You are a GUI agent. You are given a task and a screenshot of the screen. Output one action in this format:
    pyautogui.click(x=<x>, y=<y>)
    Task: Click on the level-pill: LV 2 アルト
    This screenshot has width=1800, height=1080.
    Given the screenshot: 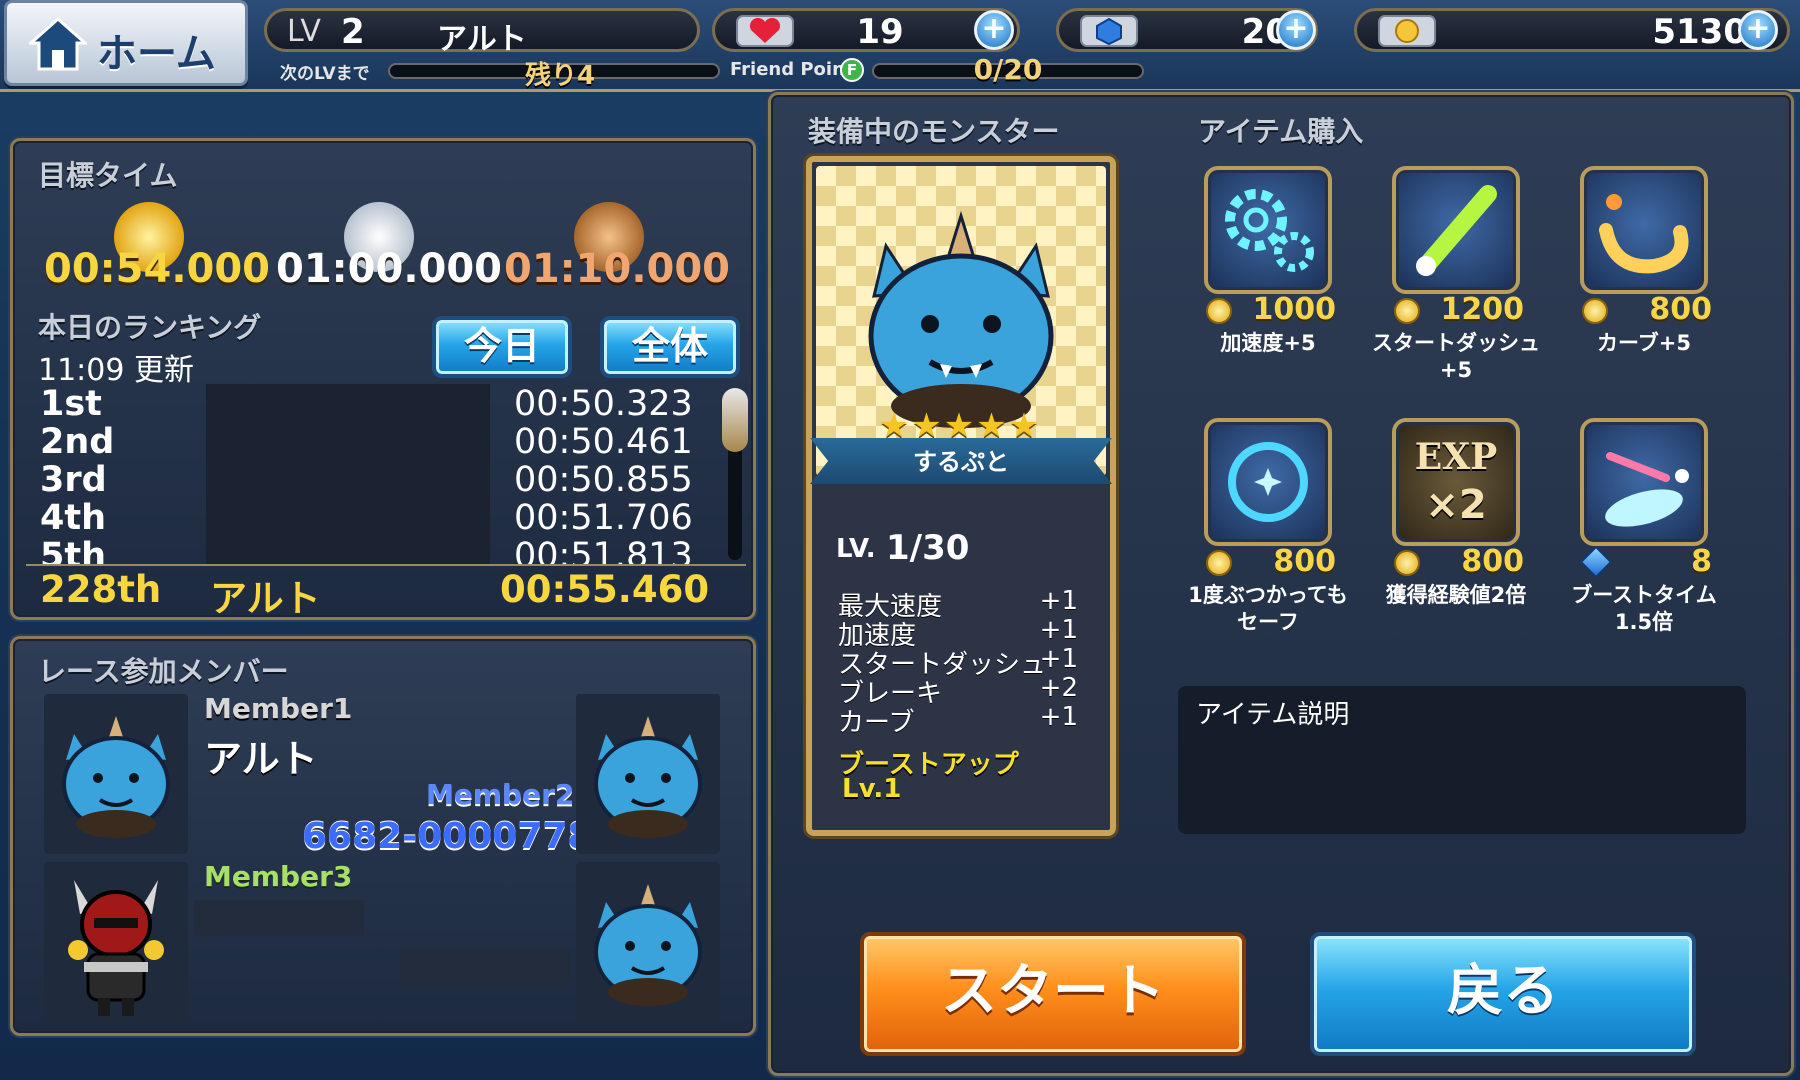 What is the action you would take?
    pyautogui.click(x=482, y=32)
    